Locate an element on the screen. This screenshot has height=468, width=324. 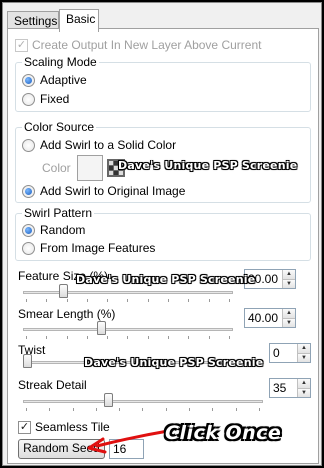
feature-size-label: Feature Size (%) is located at coordinates (63, 276).